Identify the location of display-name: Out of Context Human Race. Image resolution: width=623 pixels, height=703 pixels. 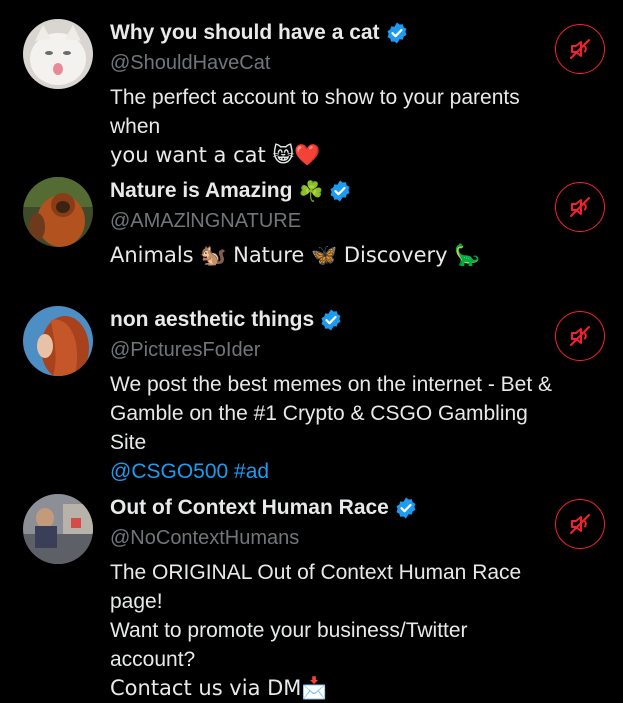
(249, 508).